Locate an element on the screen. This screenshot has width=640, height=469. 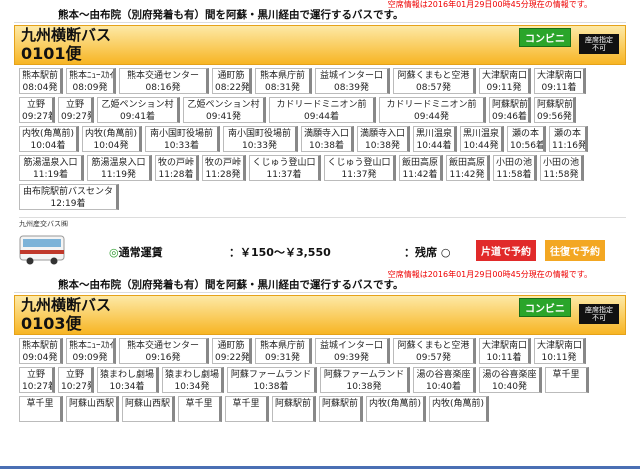
bus-stop: 大津駅南口 09:11着 is located at coordinates (560, 81).